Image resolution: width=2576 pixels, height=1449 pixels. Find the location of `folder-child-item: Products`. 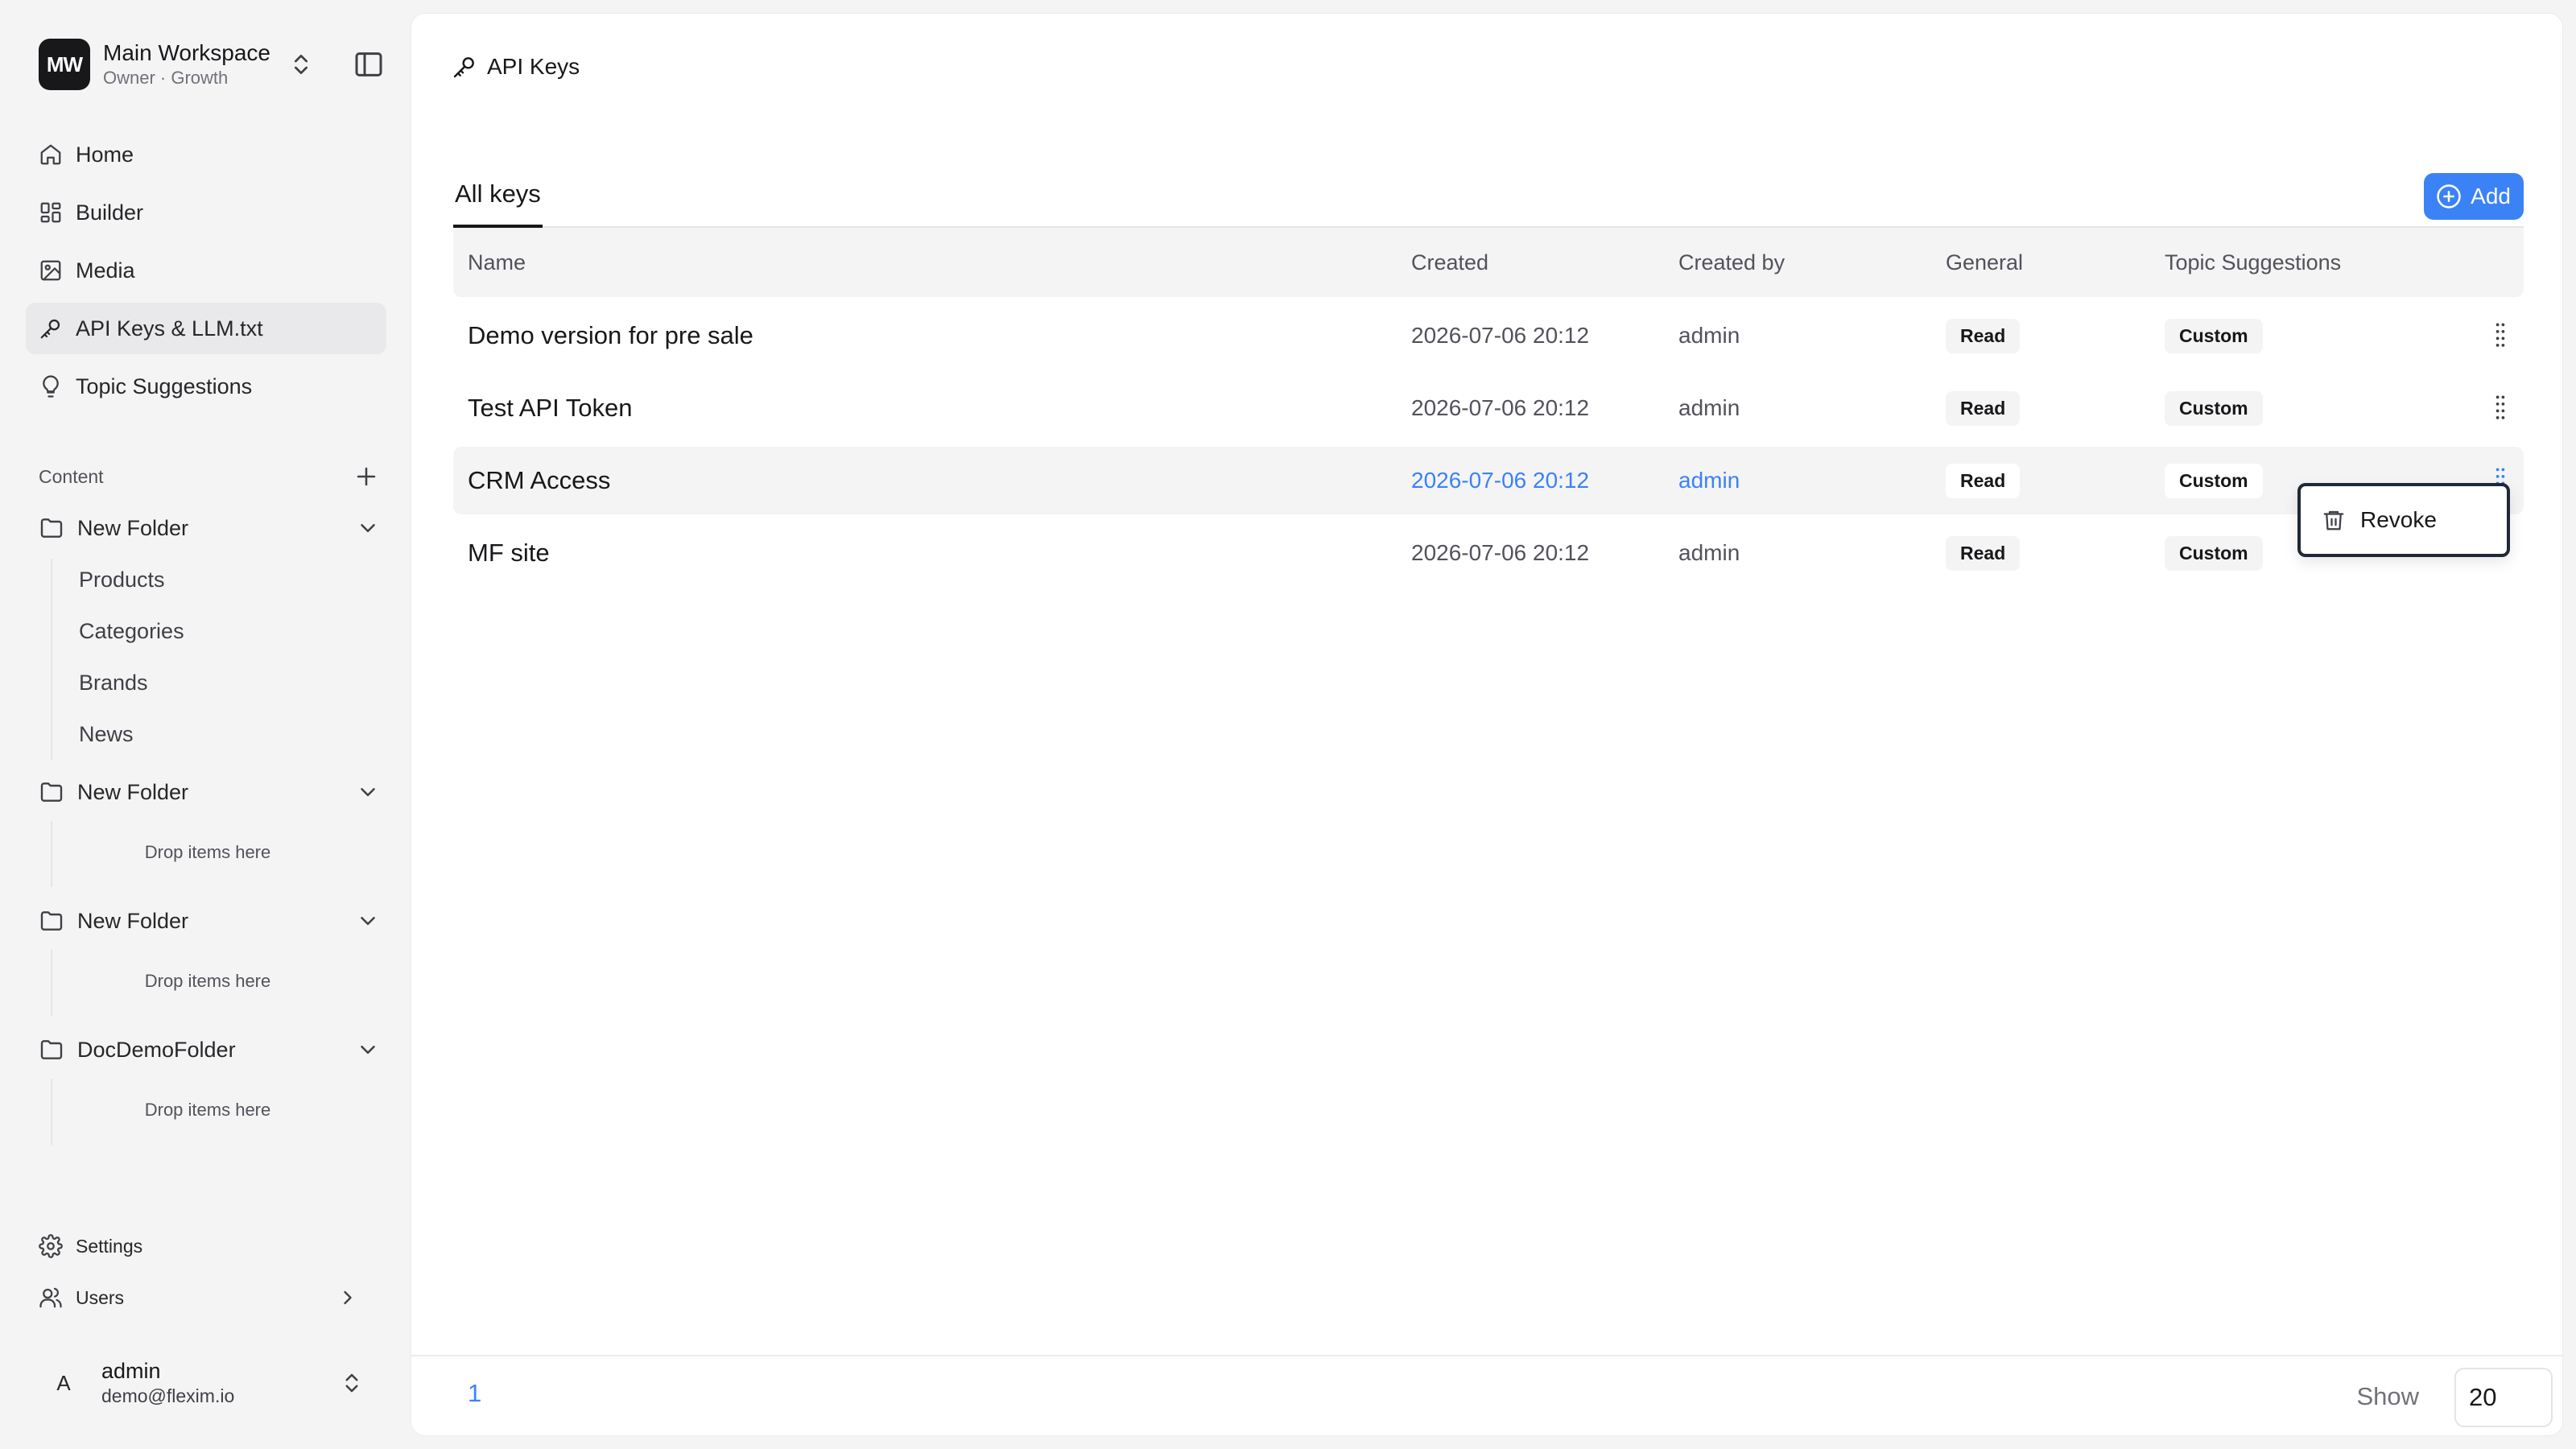

folder-child-item: Products is located at coordinates (122, 579).